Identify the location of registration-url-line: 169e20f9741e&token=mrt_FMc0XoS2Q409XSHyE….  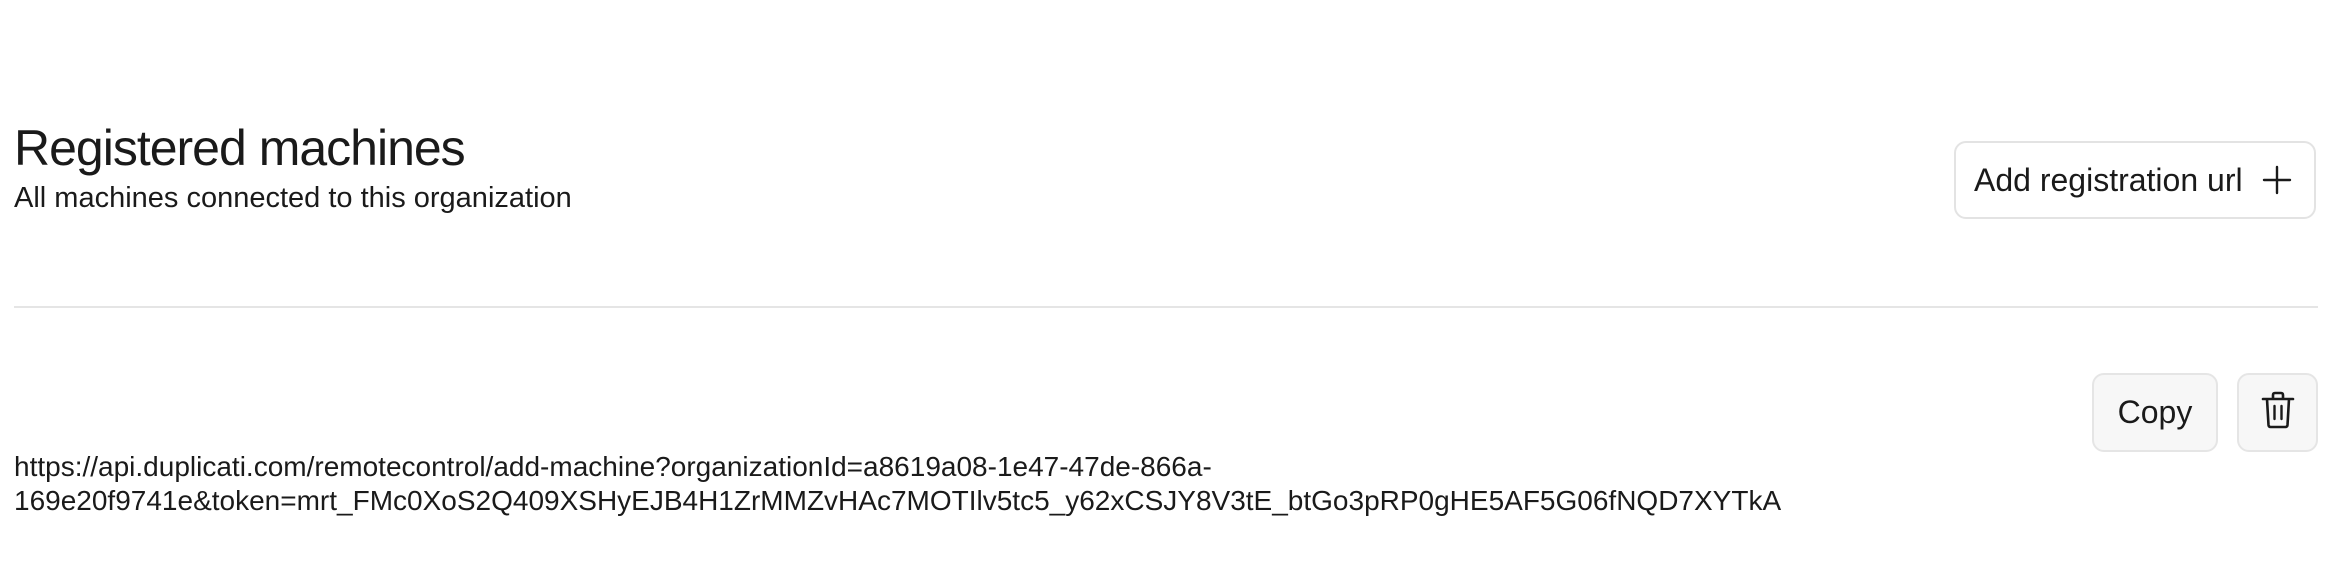
(898, 500).